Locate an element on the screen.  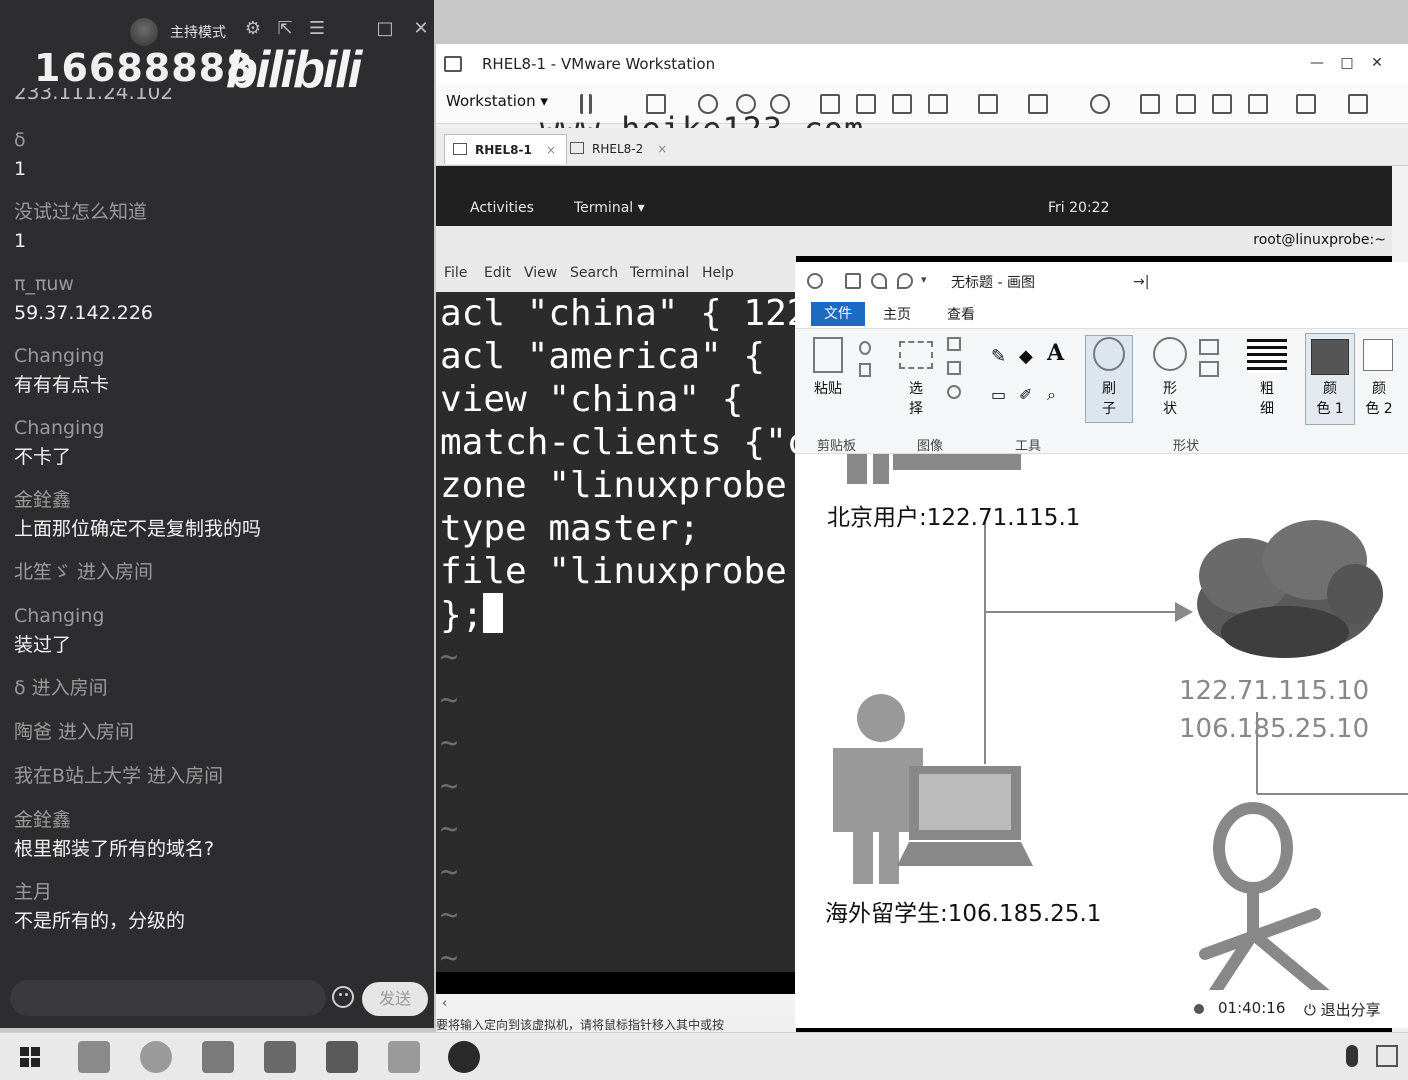
size-button: 粗 细 is located at coordinates (1267, 399).